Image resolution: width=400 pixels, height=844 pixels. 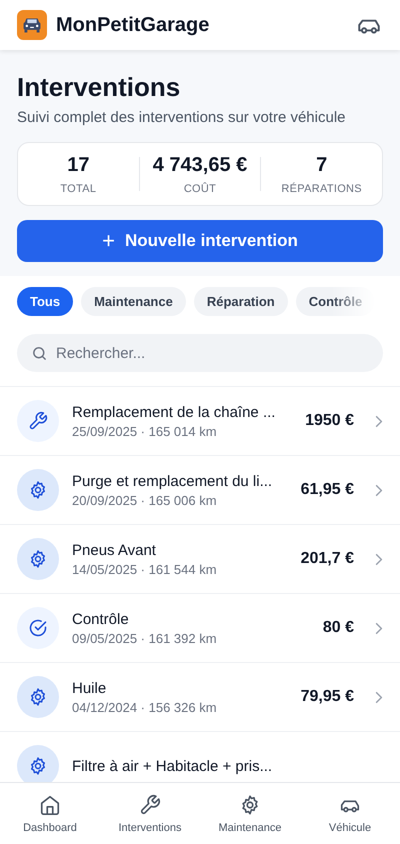 I want to click on intervention-meta: 14/05/2025 · 161 544 km, so click(x=145, y=569).